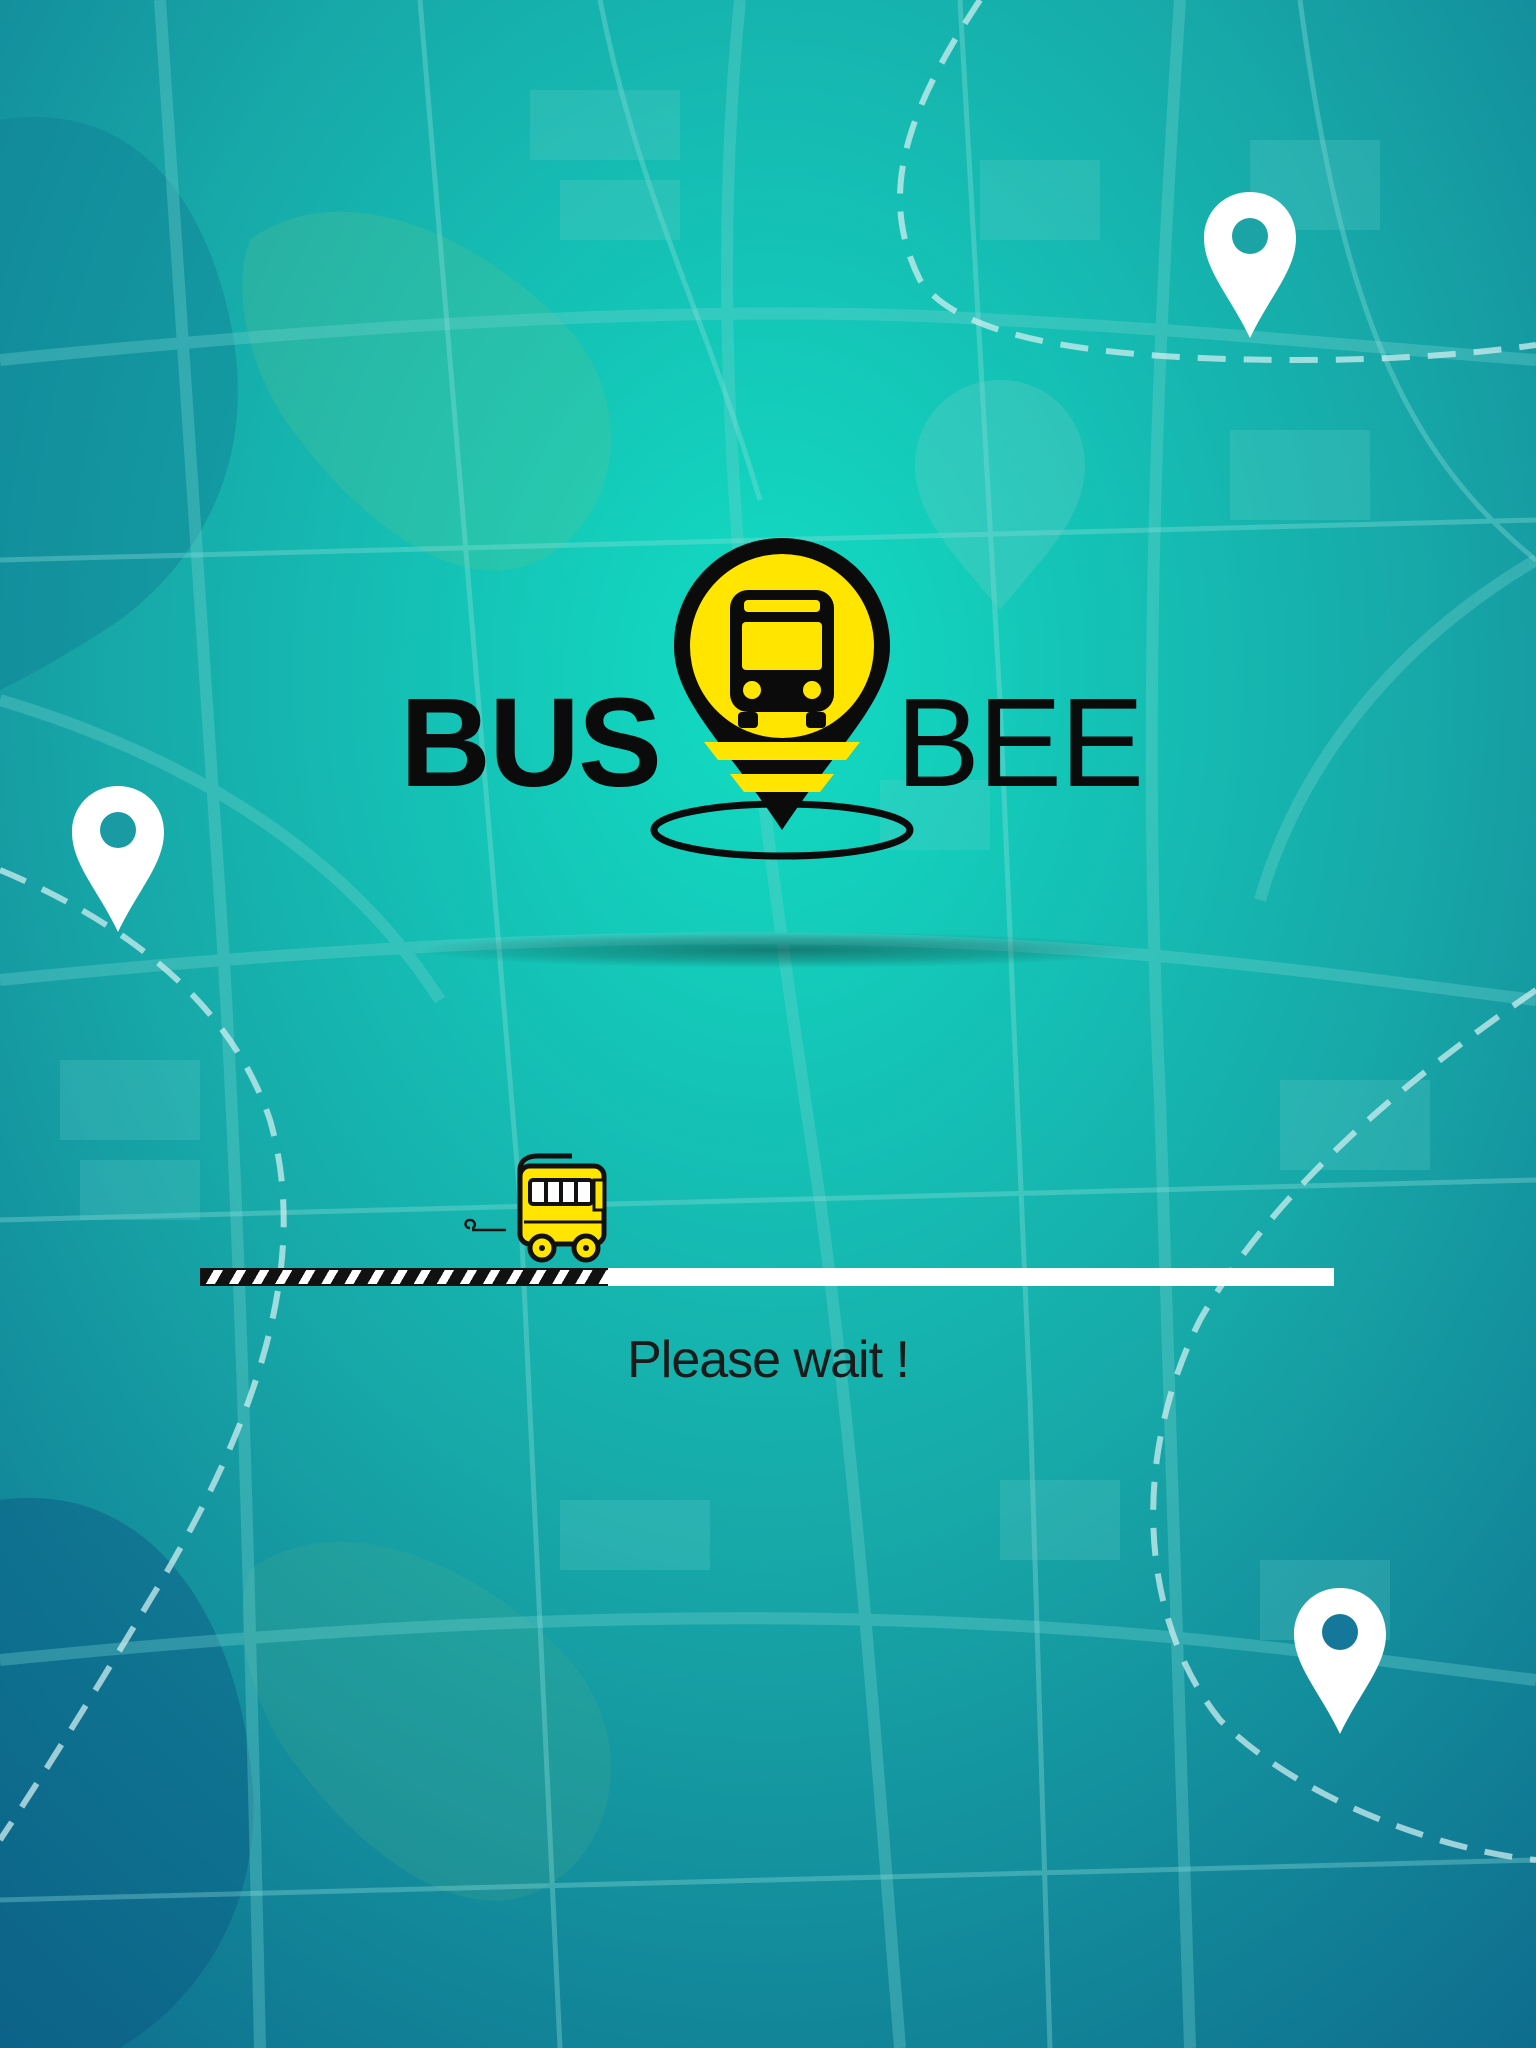 This screenshot has height=2048, width=1536. What do you see at coordinates (782, 699) in the screenshot?
I see `bus-location-pin-icon` at bounding box center [782, 699].